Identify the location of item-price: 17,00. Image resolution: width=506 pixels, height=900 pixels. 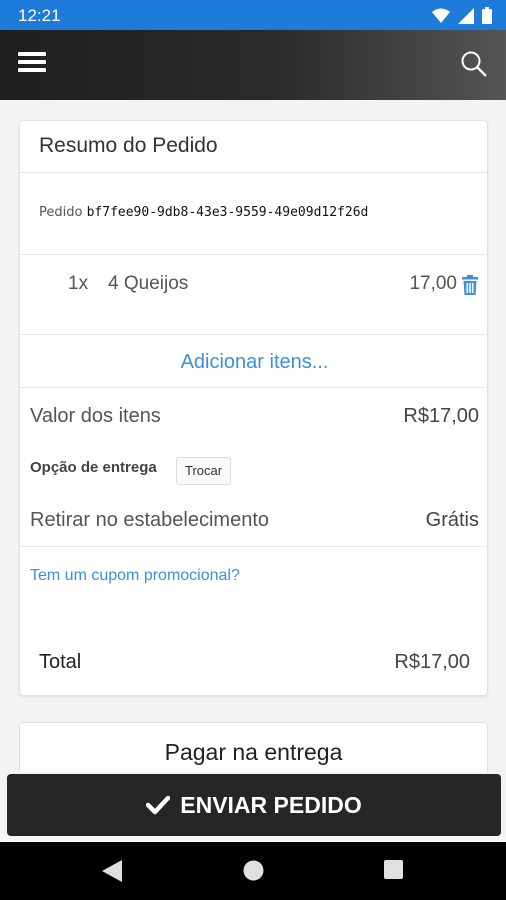
(433, 283).